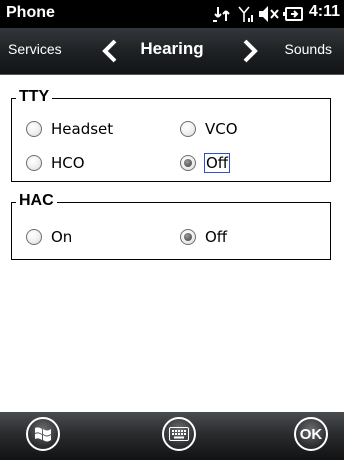 The height and width of the screenshot is (460, 344). What do you see at coordinates (172, 51) in the screenshot?
I see `title-nav-bar: Services Hearing Sounds` at bounding box center [172, 51].